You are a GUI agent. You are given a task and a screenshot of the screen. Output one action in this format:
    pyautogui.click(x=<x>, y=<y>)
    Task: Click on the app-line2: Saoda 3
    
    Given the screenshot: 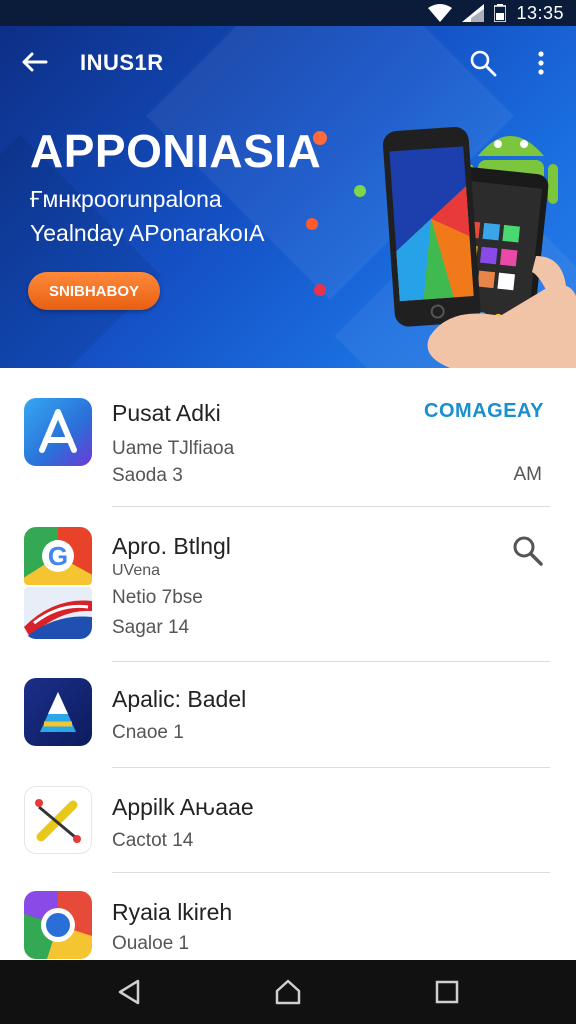 What is the action you would take?
    pyautogui.click(x=147, y=475)
    